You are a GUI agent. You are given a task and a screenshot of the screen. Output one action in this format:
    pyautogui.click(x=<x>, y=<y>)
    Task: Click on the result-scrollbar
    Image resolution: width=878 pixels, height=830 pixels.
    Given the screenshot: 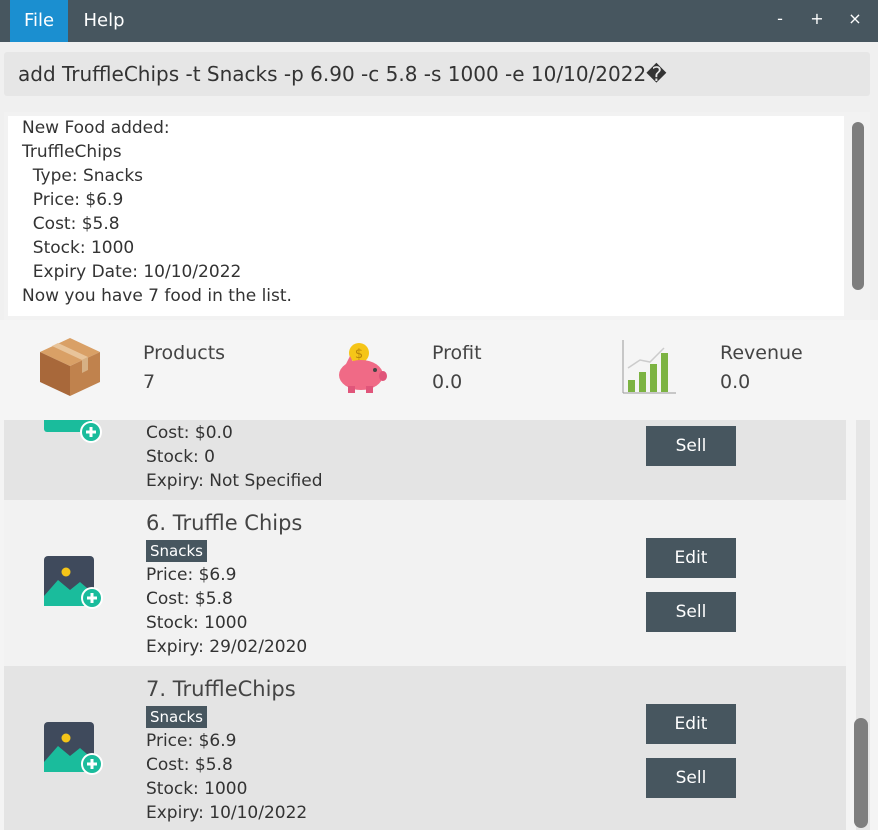 What is the action you would take?
    pyautogui.click(x=858, y=206)
    